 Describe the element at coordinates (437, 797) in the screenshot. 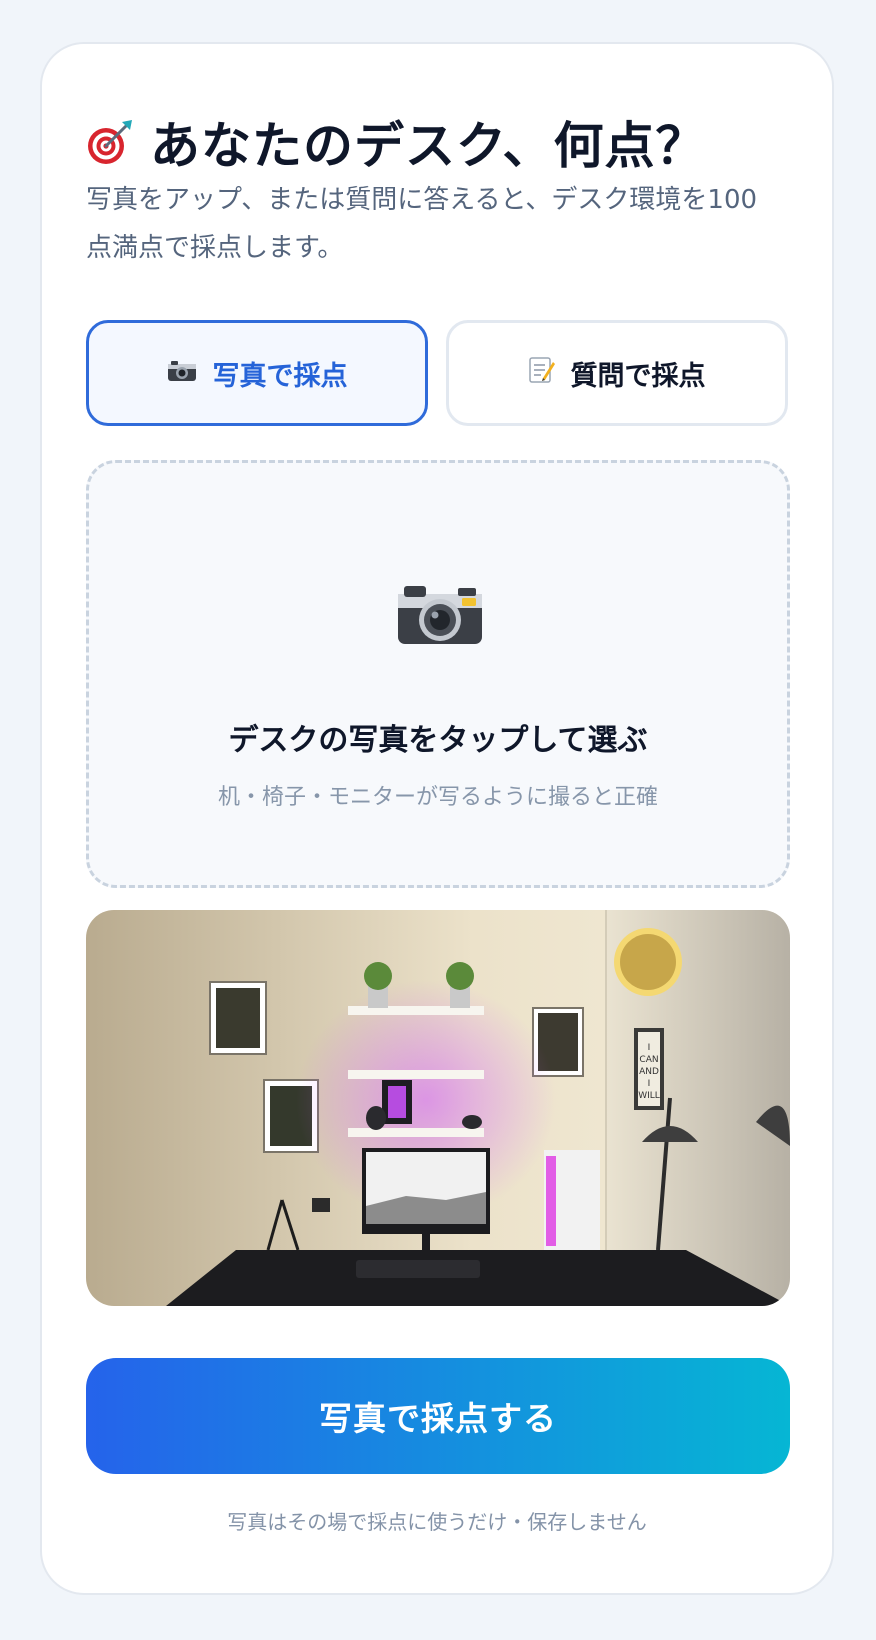

I see `upload-hint: 机・椅子・モニターが写るように撮ると正確` at that location.